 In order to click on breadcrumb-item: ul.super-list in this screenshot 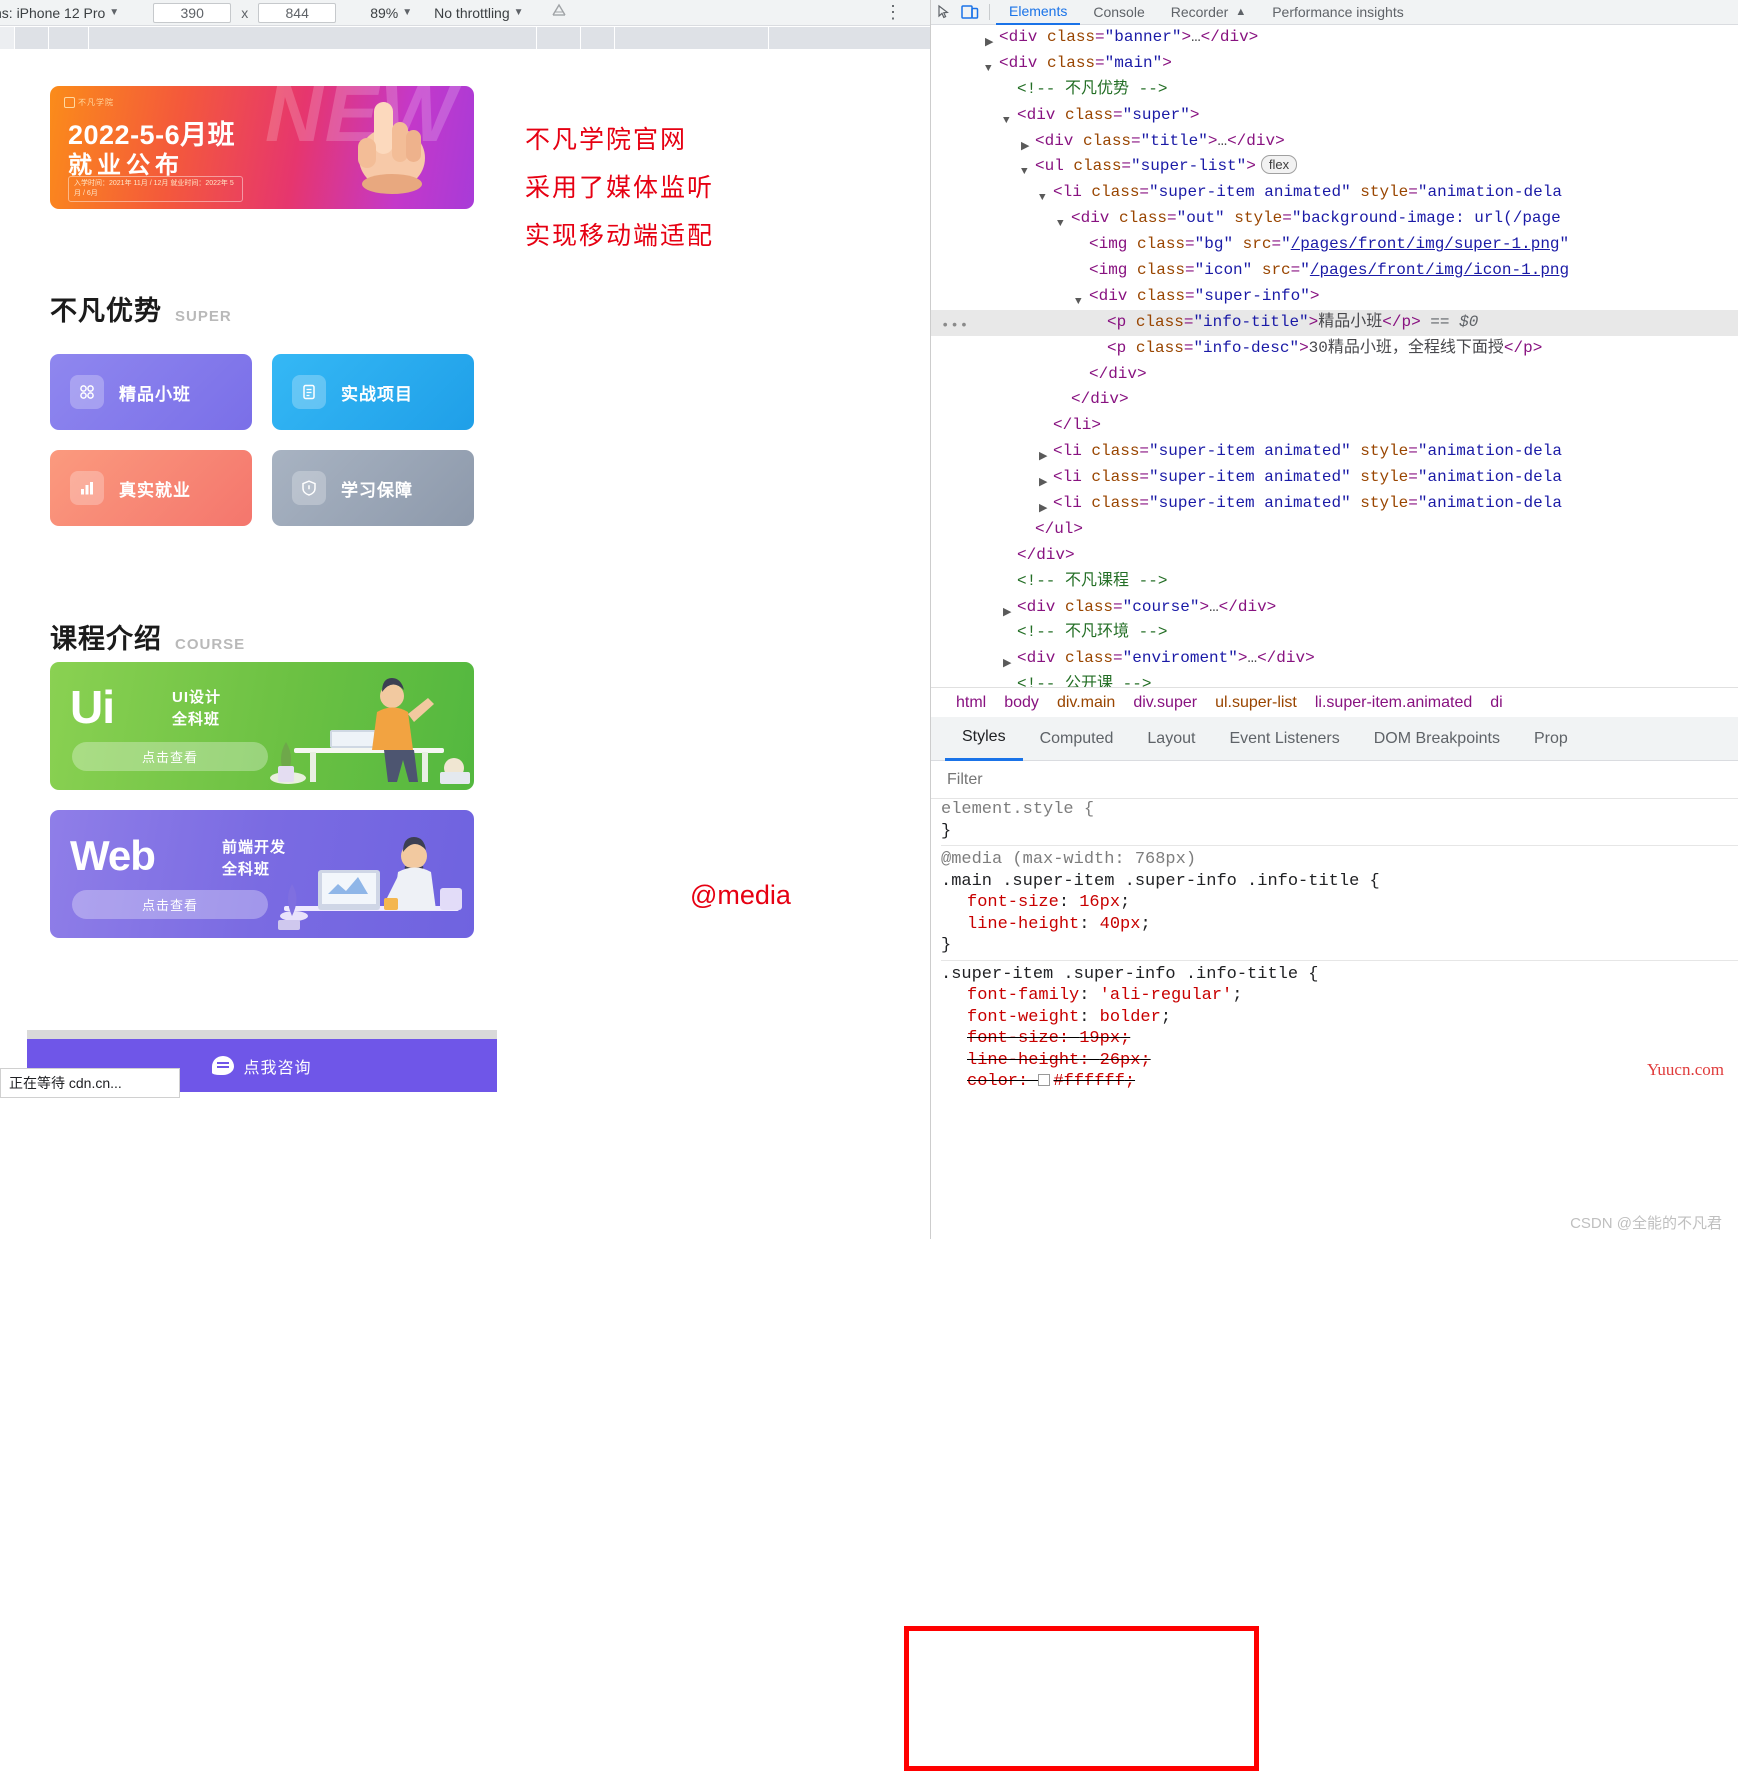, I will do `click(1256, 703)`.